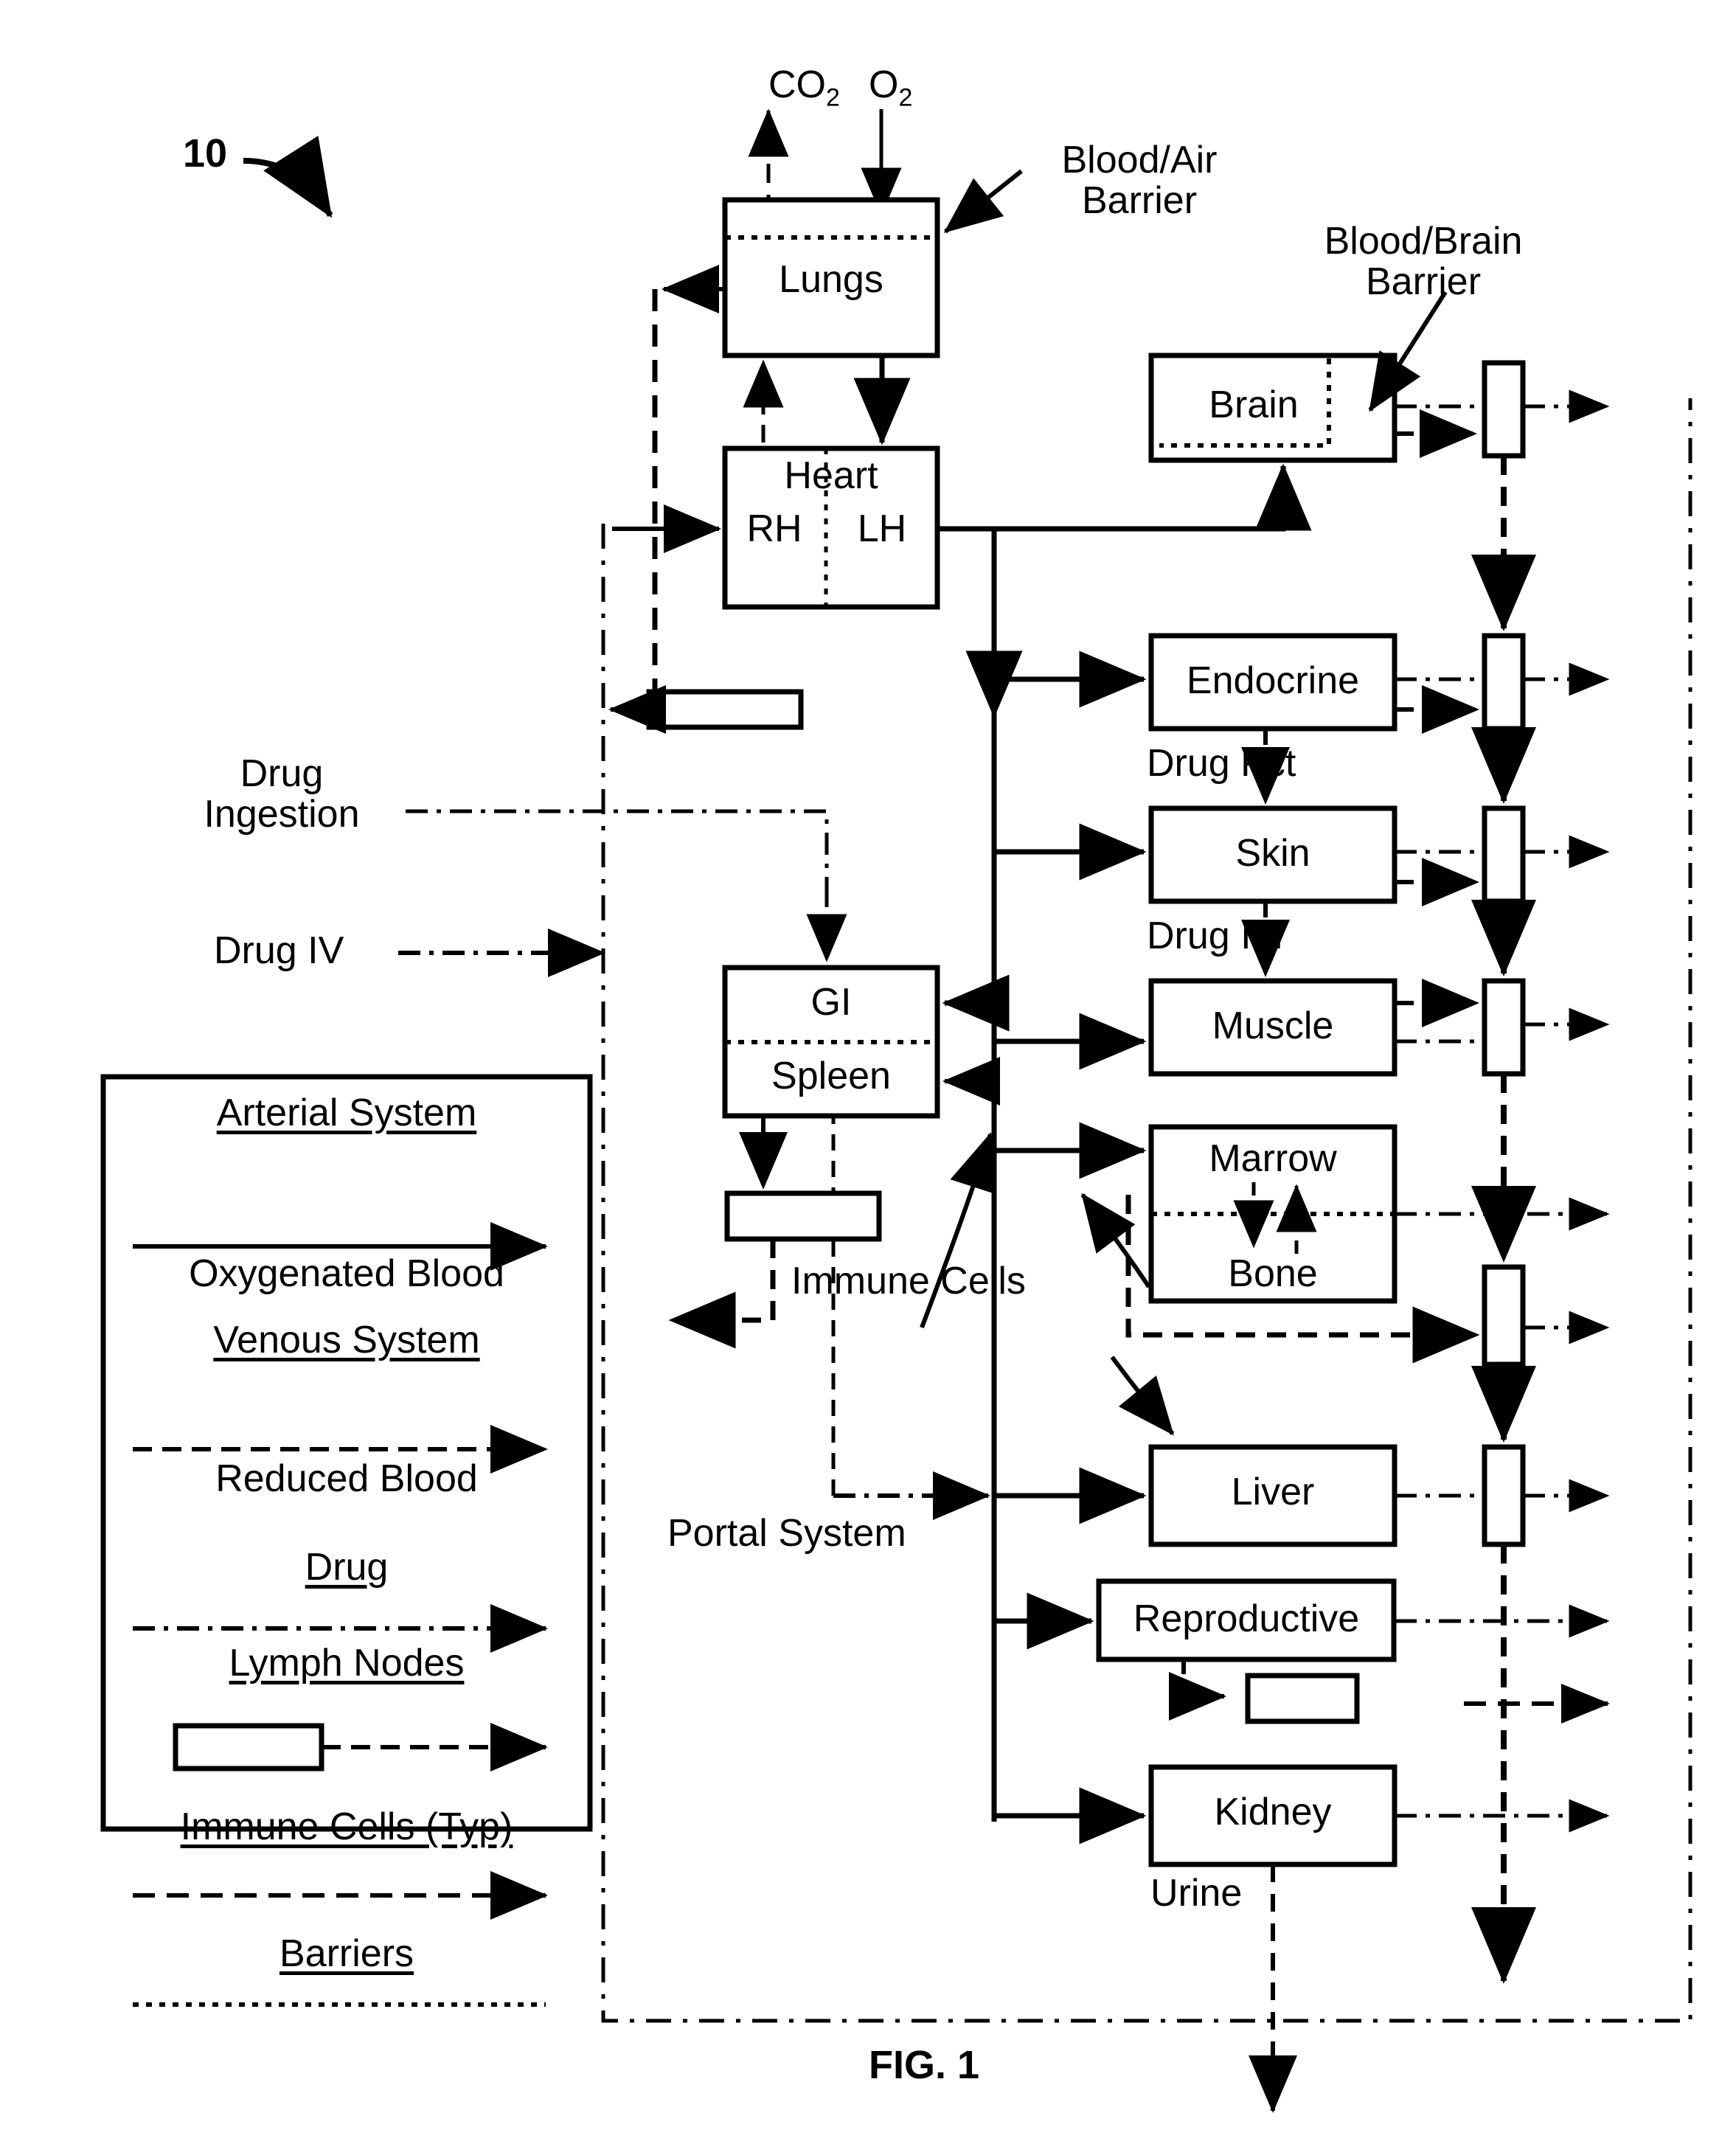 The image size is (1736, 2155). I want to click on lymph-node-liver, so click(1504, 1495).